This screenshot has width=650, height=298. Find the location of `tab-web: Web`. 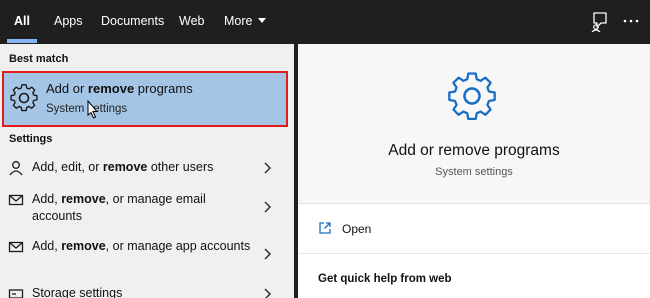

tab-web: Web is located at coordinates (191, 22).